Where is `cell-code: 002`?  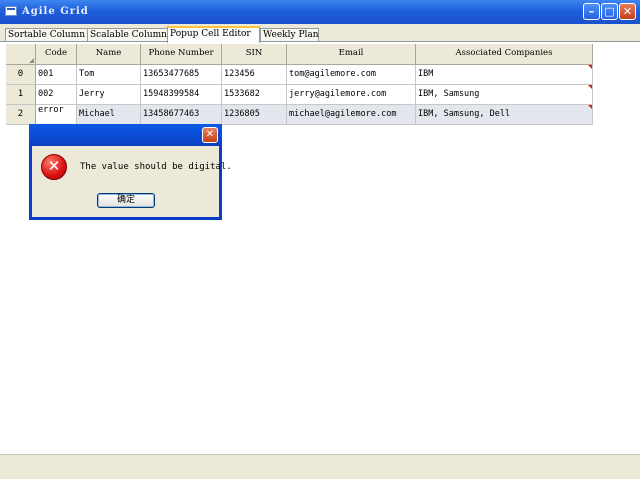 cell-code: 002 is located at coordinates (56, 95).